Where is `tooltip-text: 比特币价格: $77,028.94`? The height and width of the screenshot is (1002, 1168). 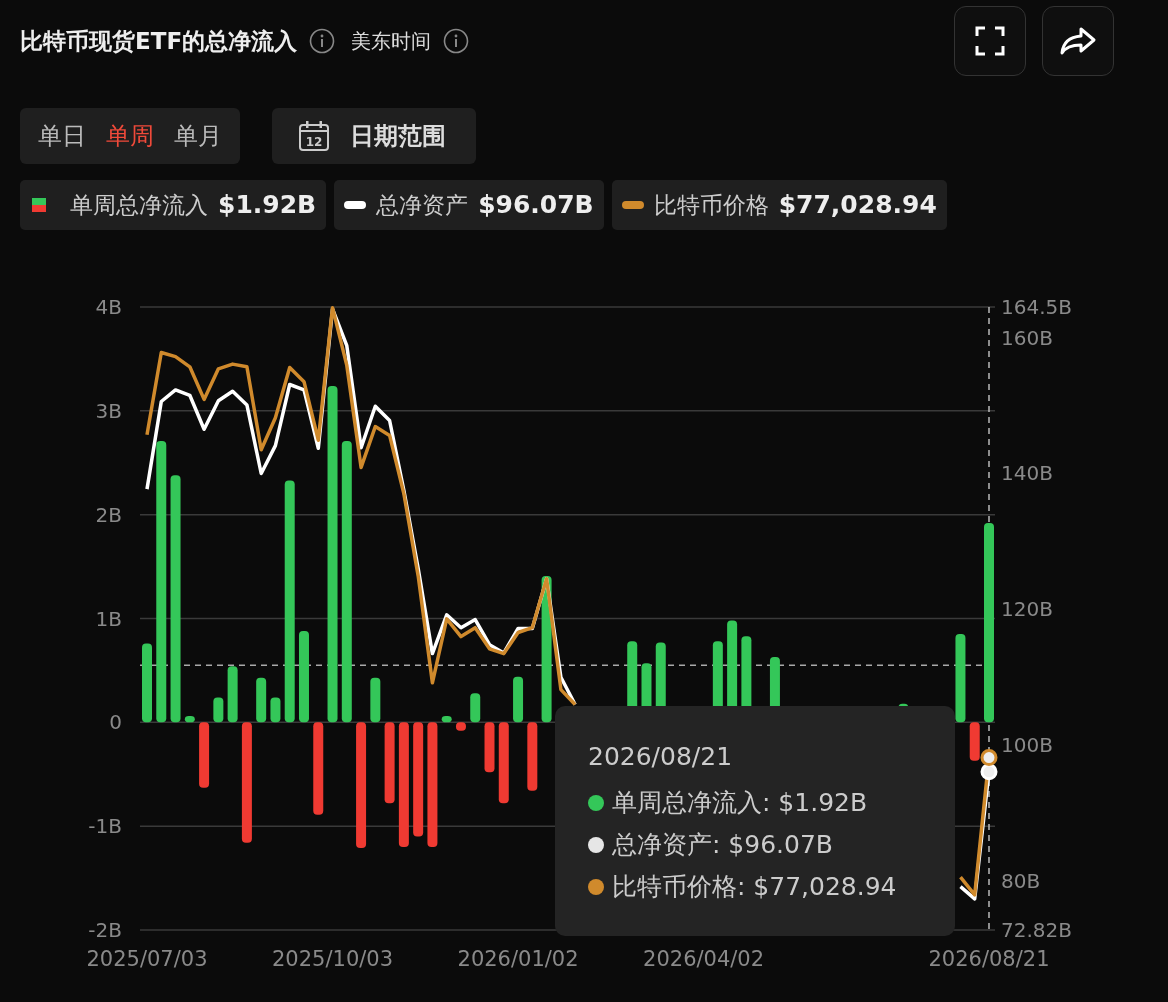
tooltip-text: 比特币价格: $77,028.94 is located at coordinates (754, 886).